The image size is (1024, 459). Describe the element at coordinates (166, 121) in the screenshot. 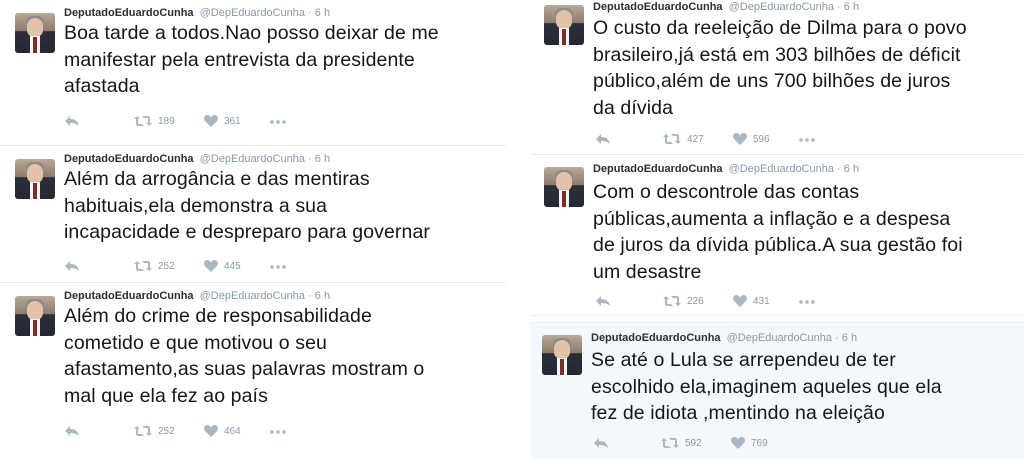

I see `retweet-count: 189` at that location.